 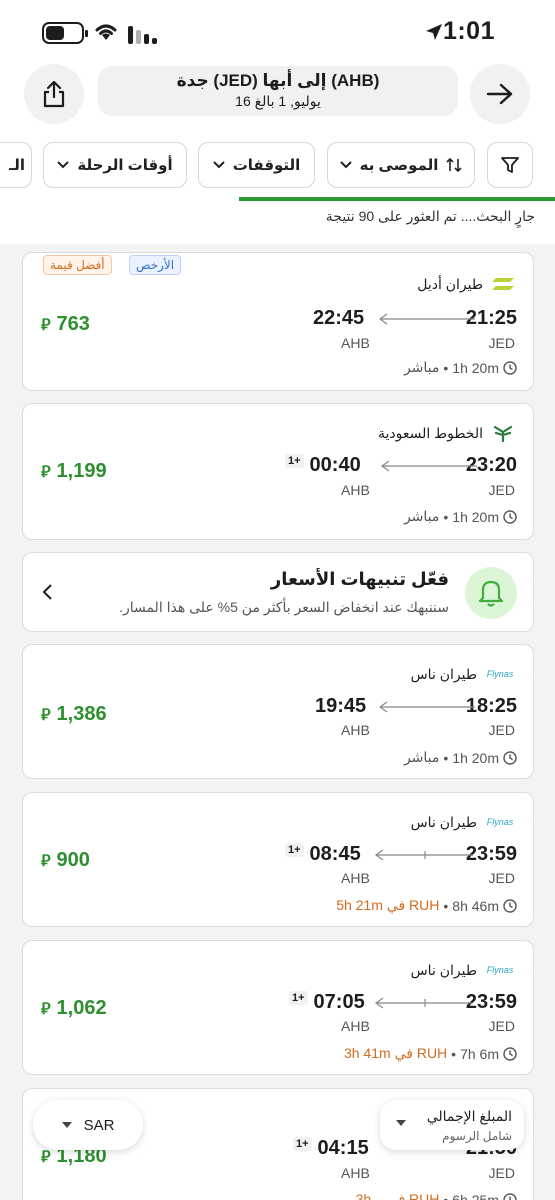 I want to click on duration-text: 8h 46m, so click(x=475, y=905).